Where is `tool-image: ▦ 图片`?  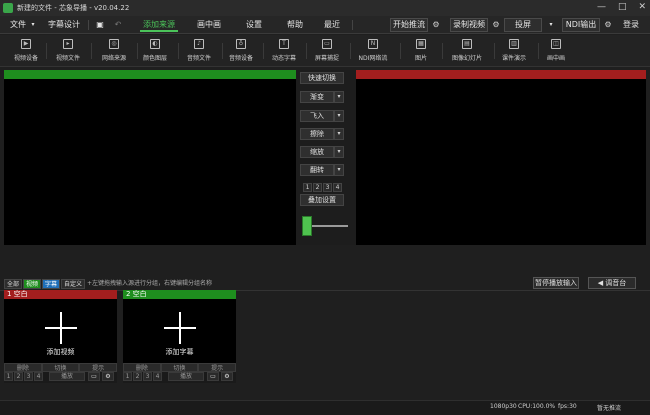 tool-image: ▦ 图片 is located at coordinates (421, 52).